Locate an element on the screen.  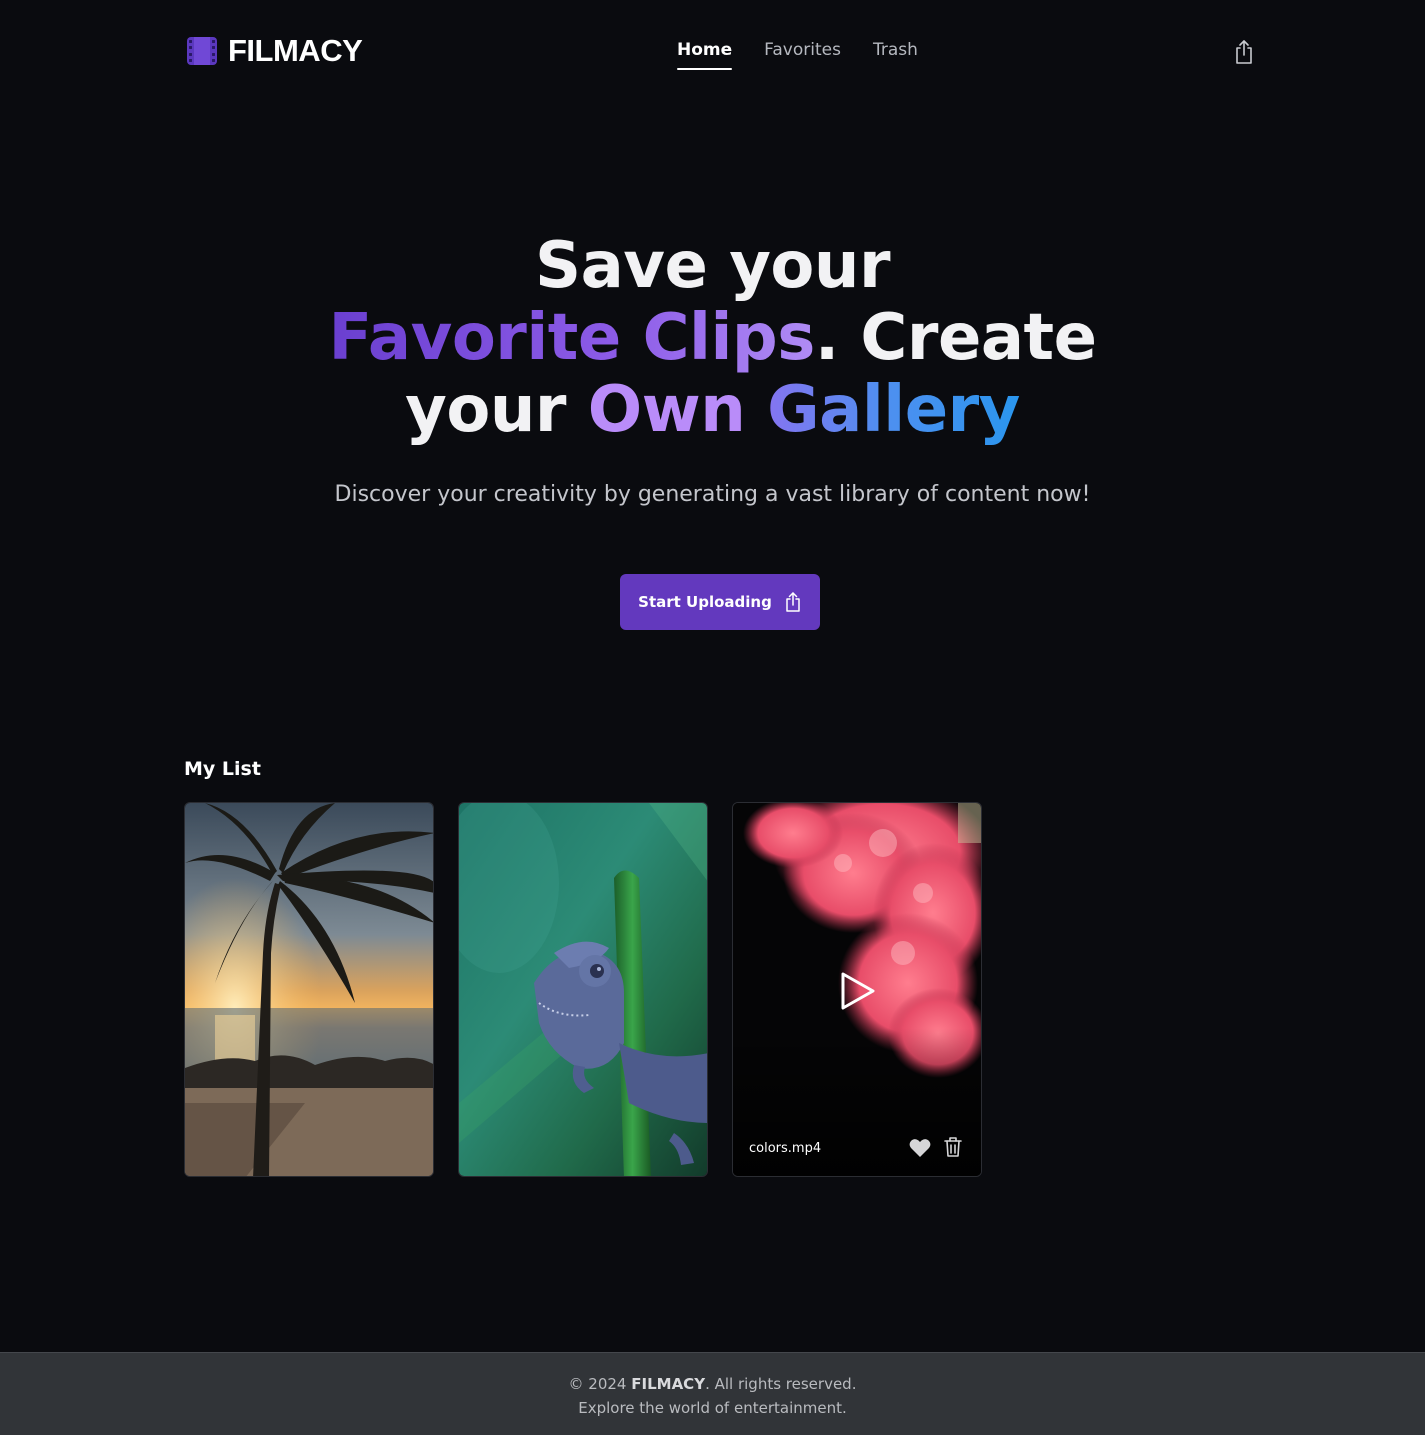
palm-tree-sunset-thumbnail is located at coordinates (309, 989).